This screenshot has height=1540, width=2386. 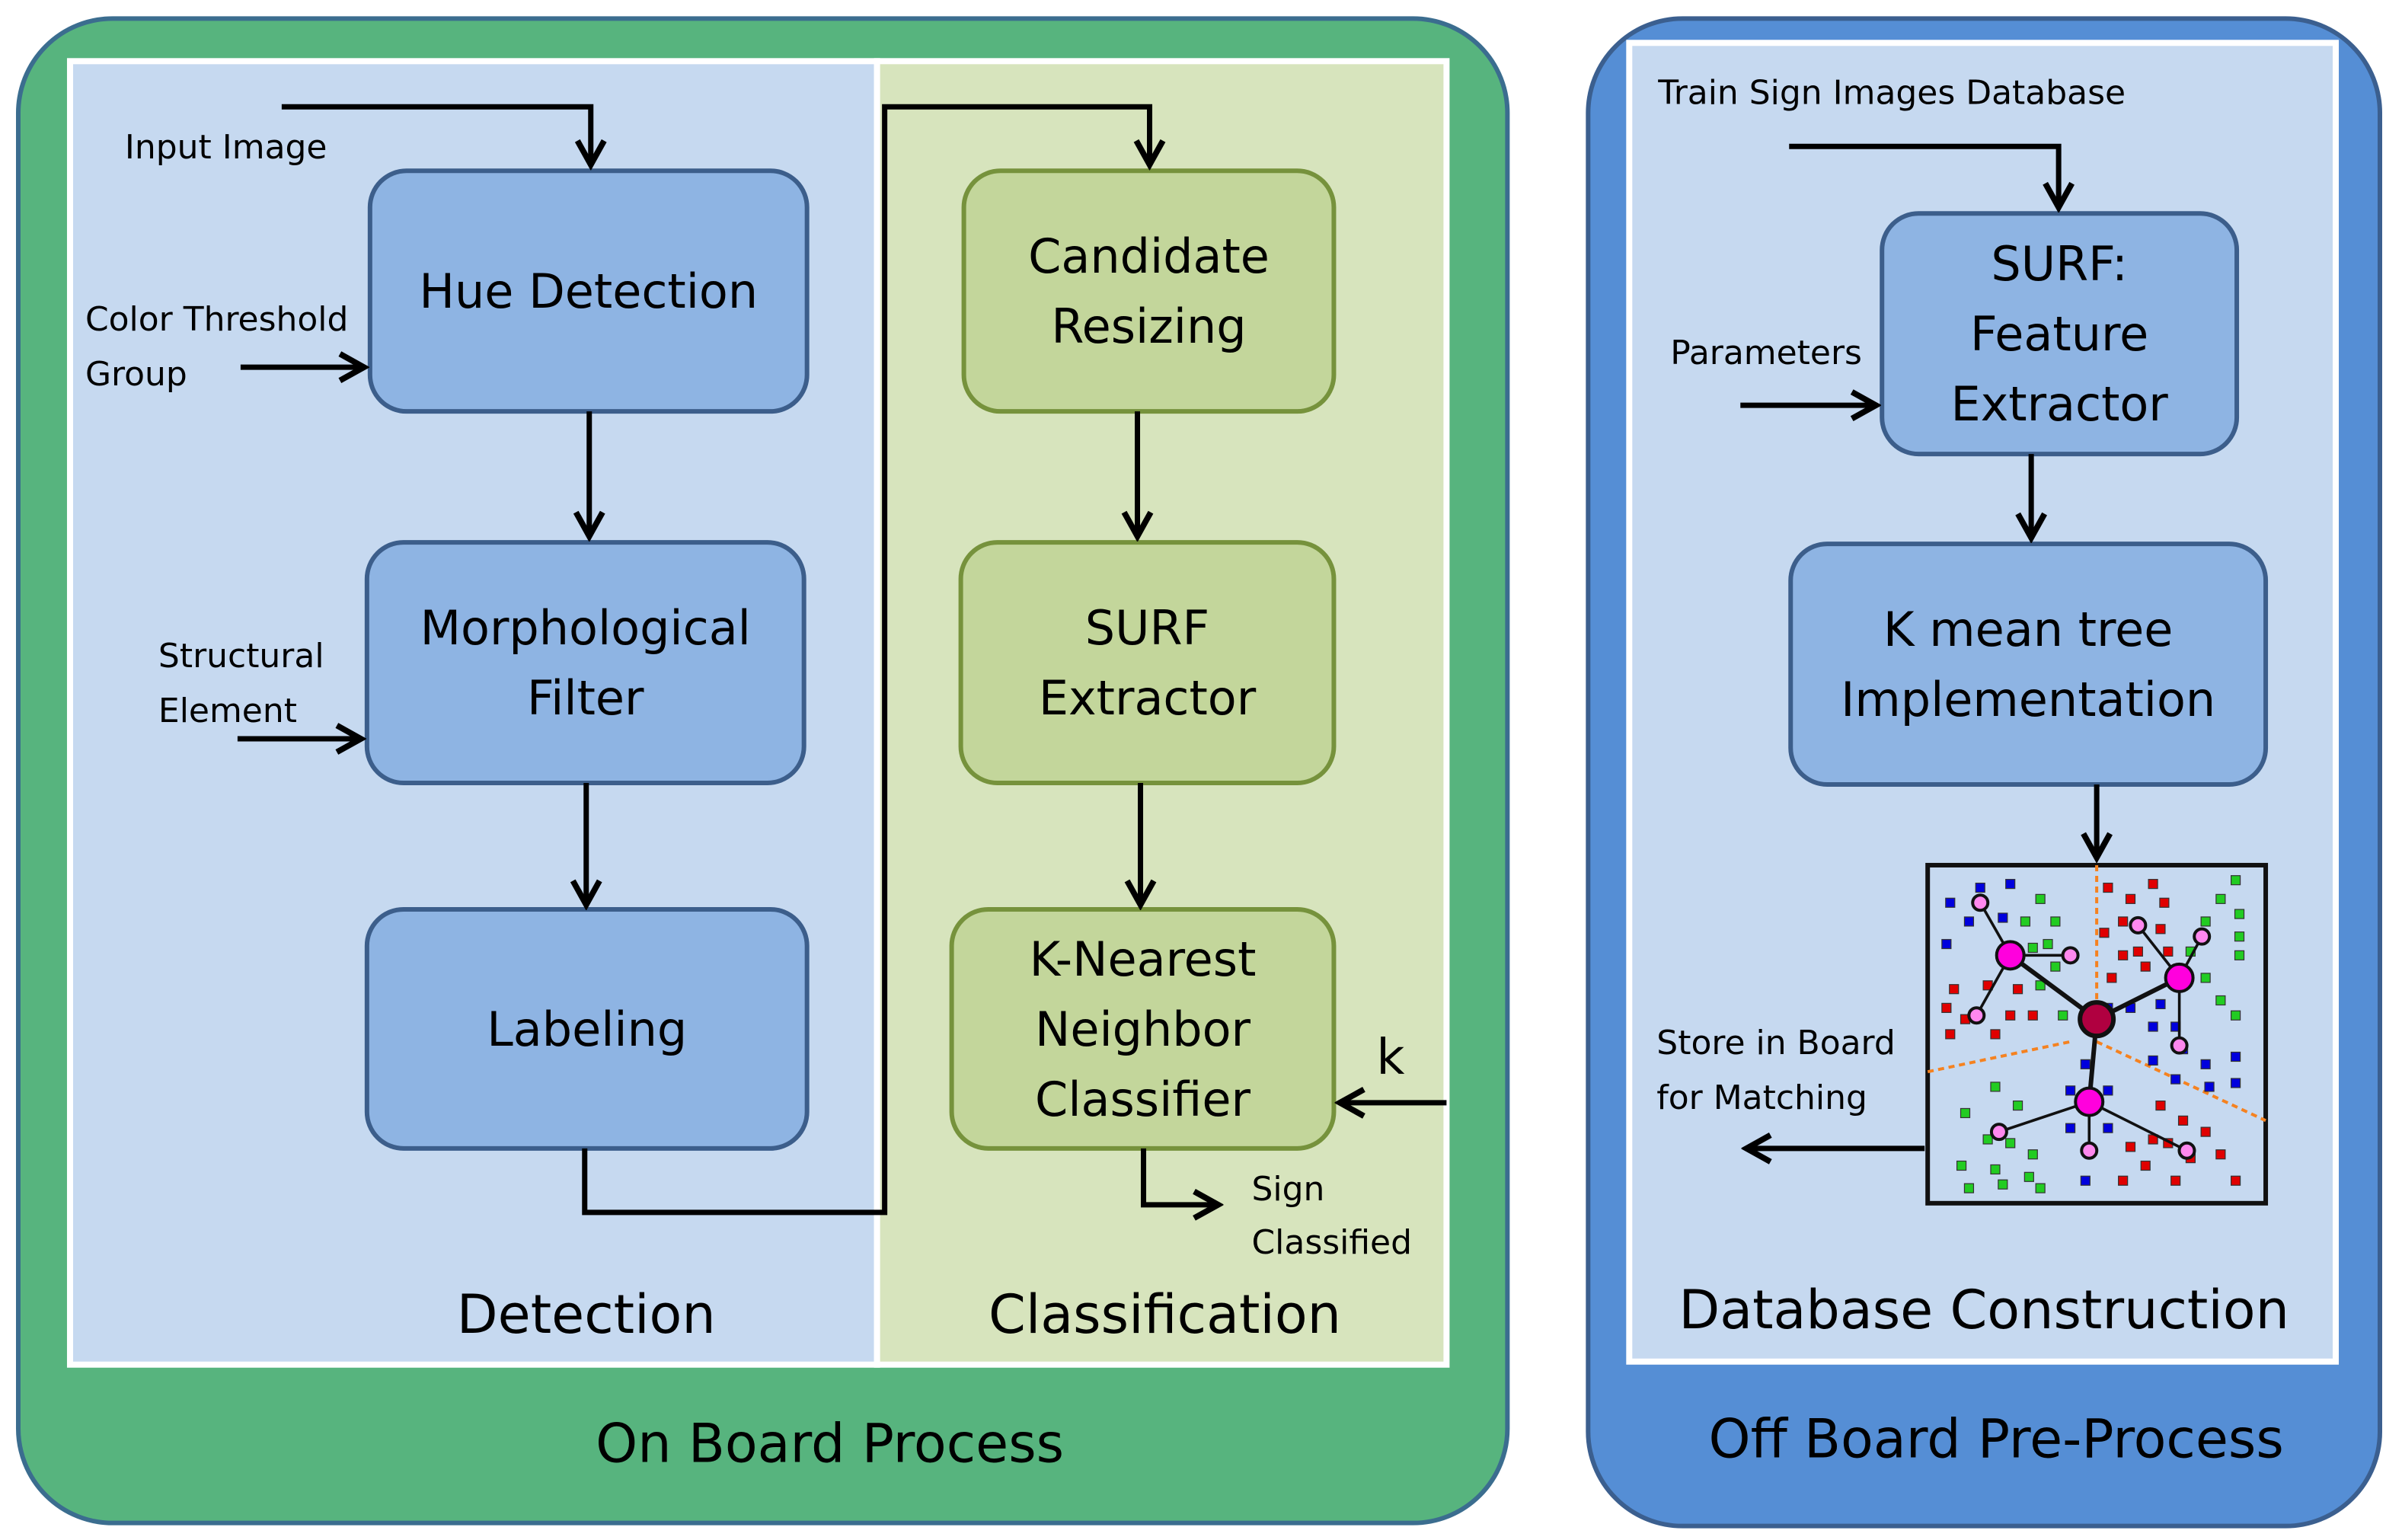 I want to click on structural-element-label-2: Element, so click(x=227, y=711).